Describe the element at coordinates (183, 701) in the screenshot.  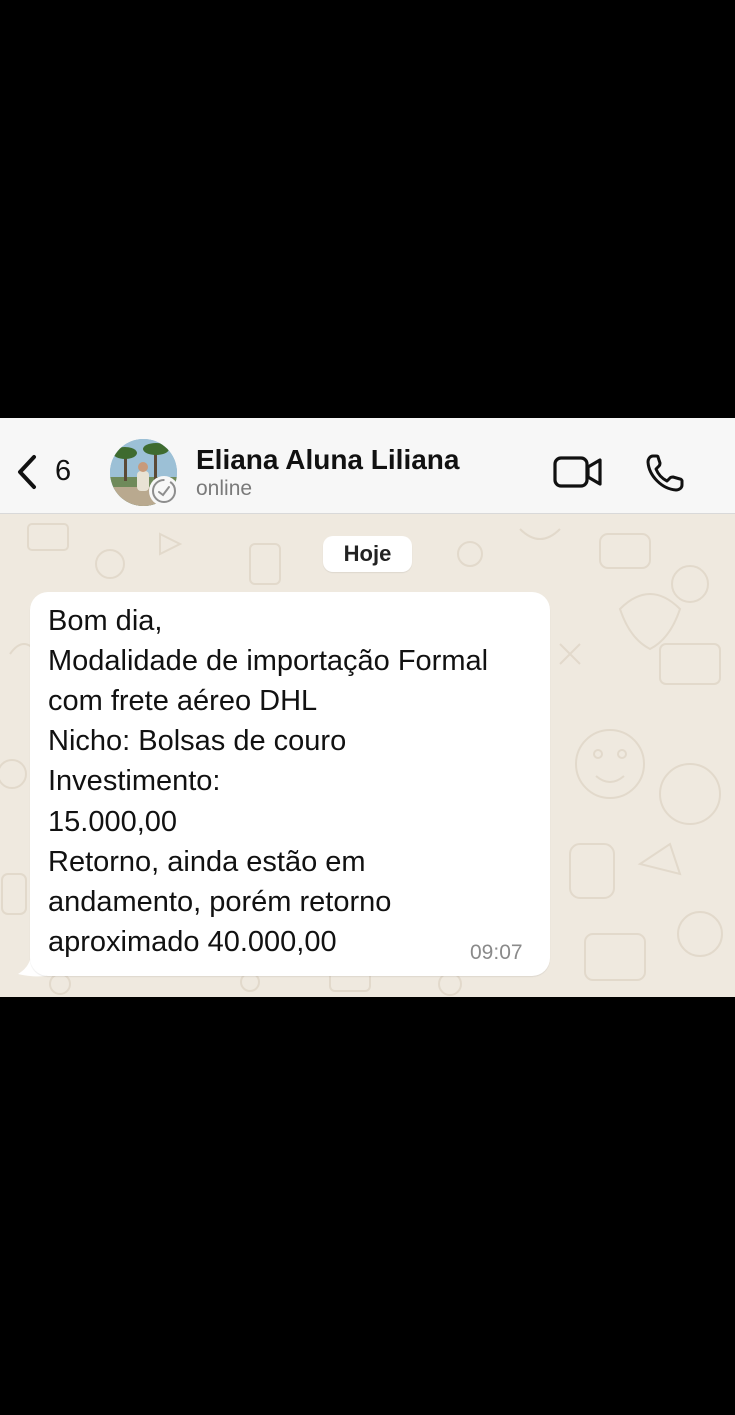
I see `message-line: com frete aéreo DHL` at that location.